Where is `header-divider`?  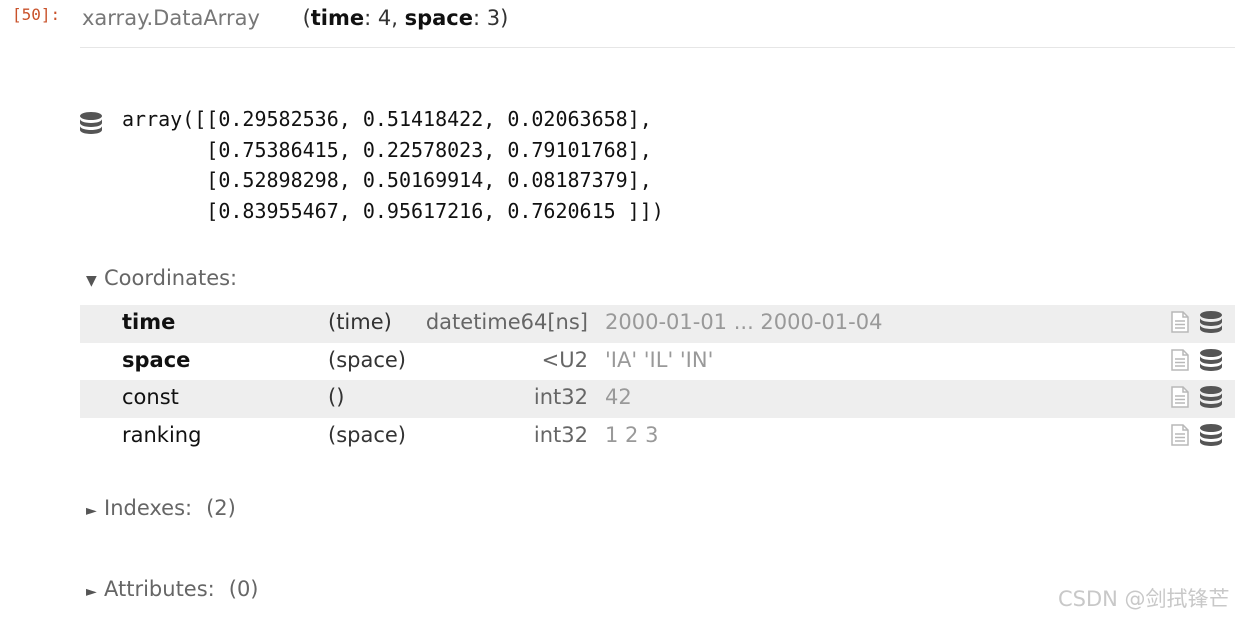
header-divider is located at coordinates (657, 47).